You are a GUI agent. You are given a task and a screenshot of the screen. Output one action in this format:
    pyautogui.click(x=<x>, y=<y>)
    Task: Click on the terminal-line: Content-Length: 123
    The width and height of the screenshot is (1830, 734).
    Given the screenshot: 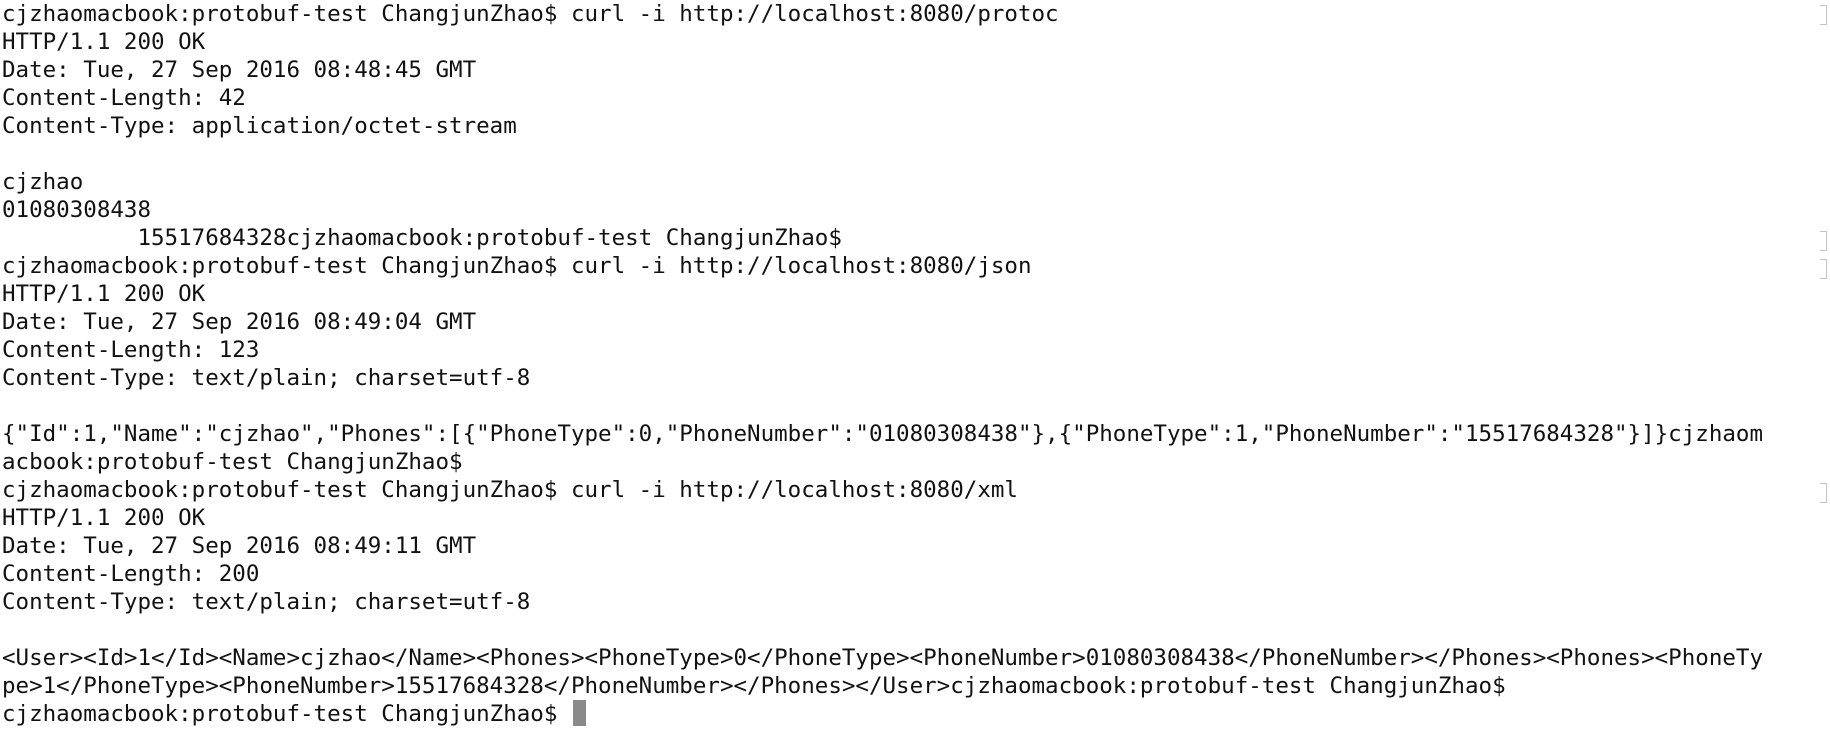 What is the action you would take?
    pyautogui.click(x=131, y=350)
    